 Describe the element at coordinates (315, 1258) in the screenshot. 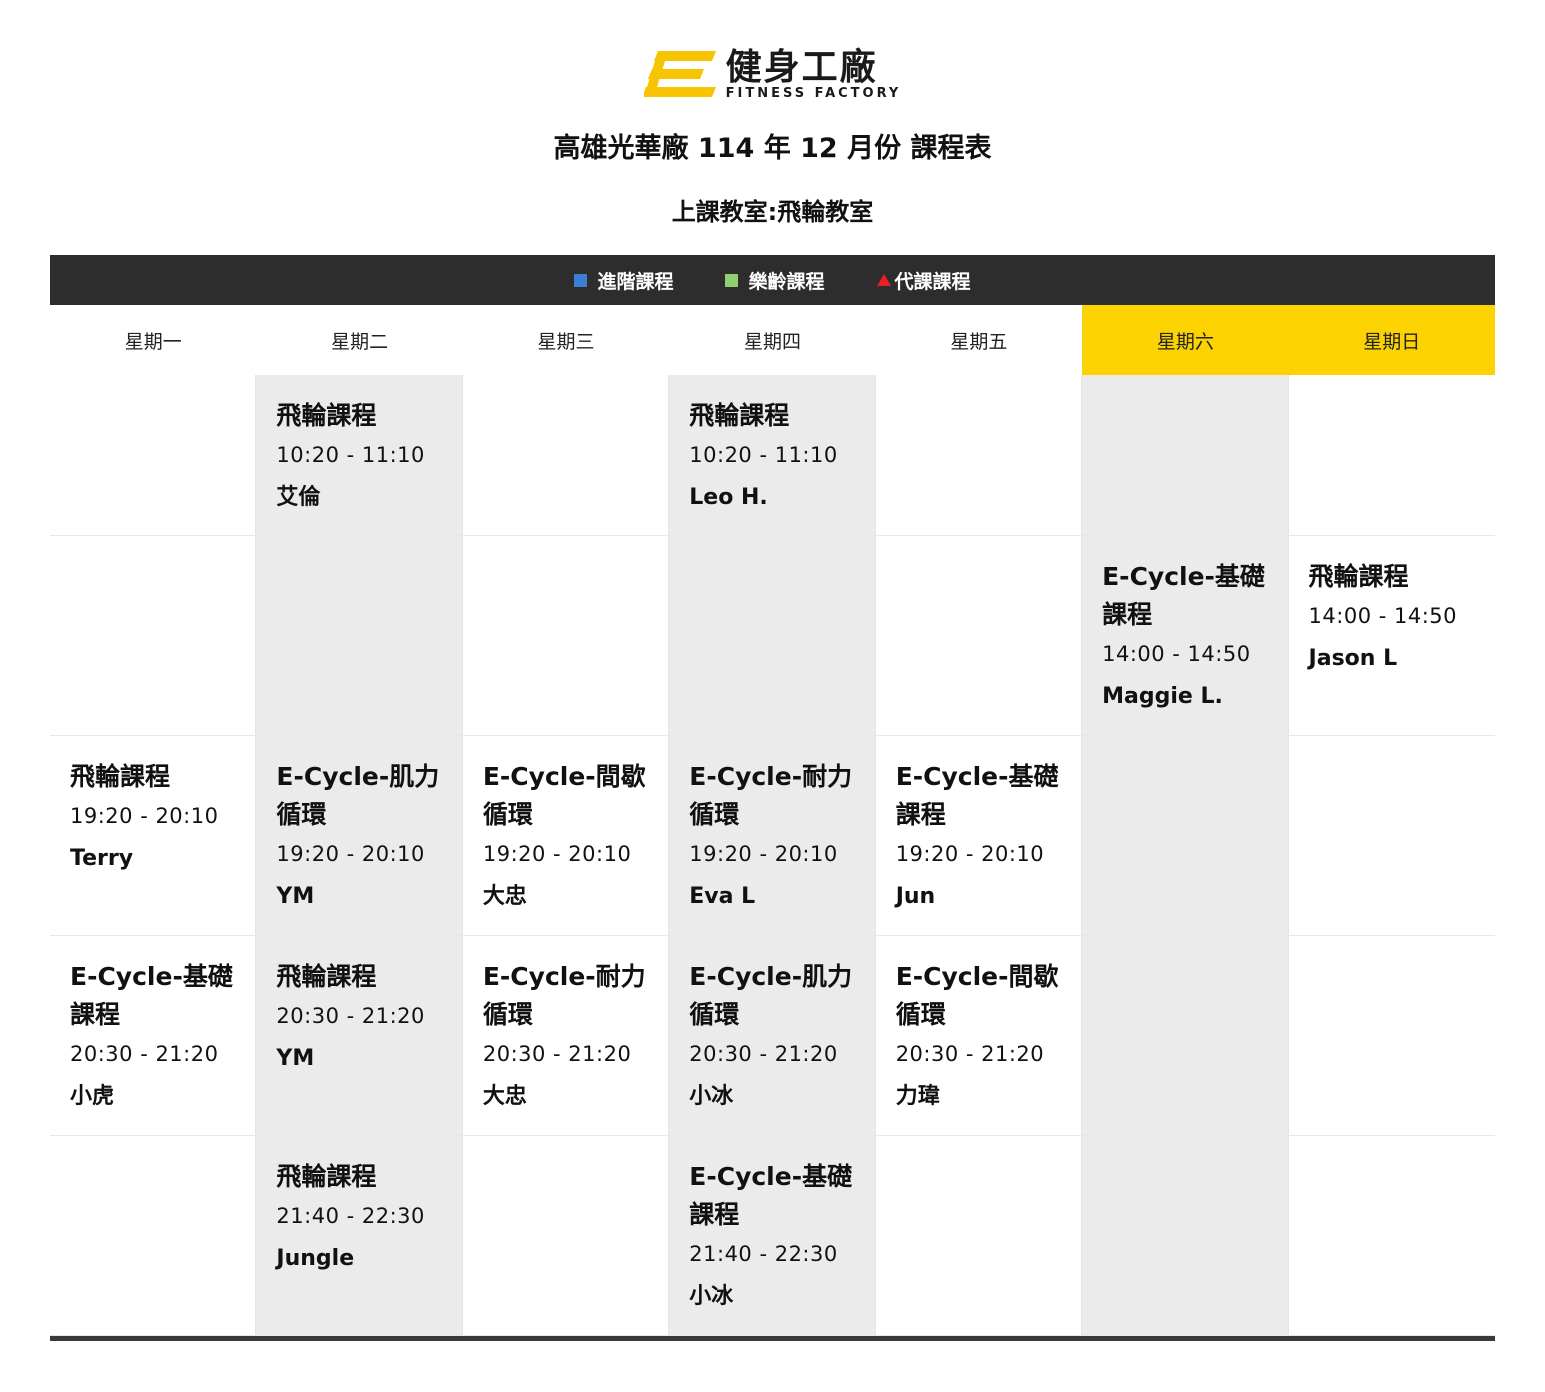

I see `class-teacher: Jungle` at that location.